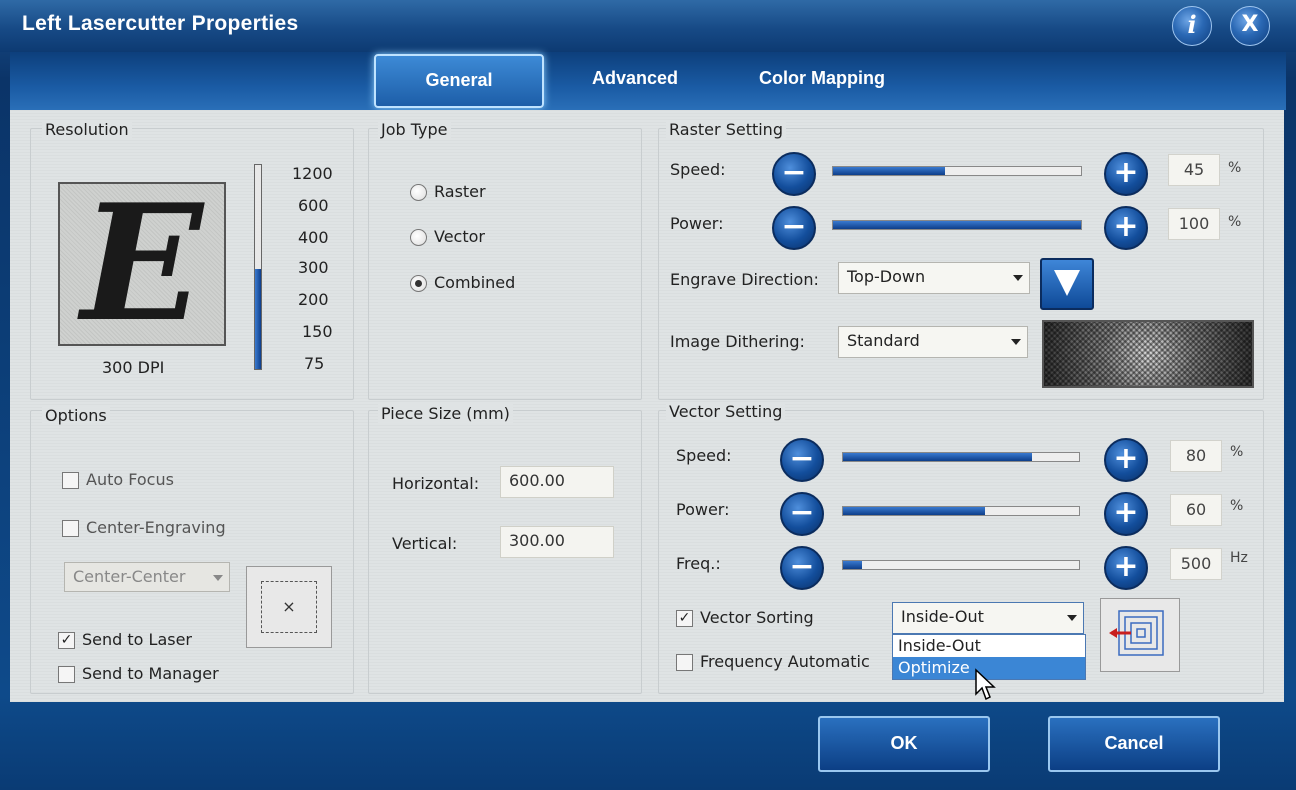 Image resolution: width=1296 pixels, height=790 pixels. What do you see at coordinates (436, 483) in the screenshot?
I see `horizontal-label: Horizontal:` at bounding box center [436, 483].